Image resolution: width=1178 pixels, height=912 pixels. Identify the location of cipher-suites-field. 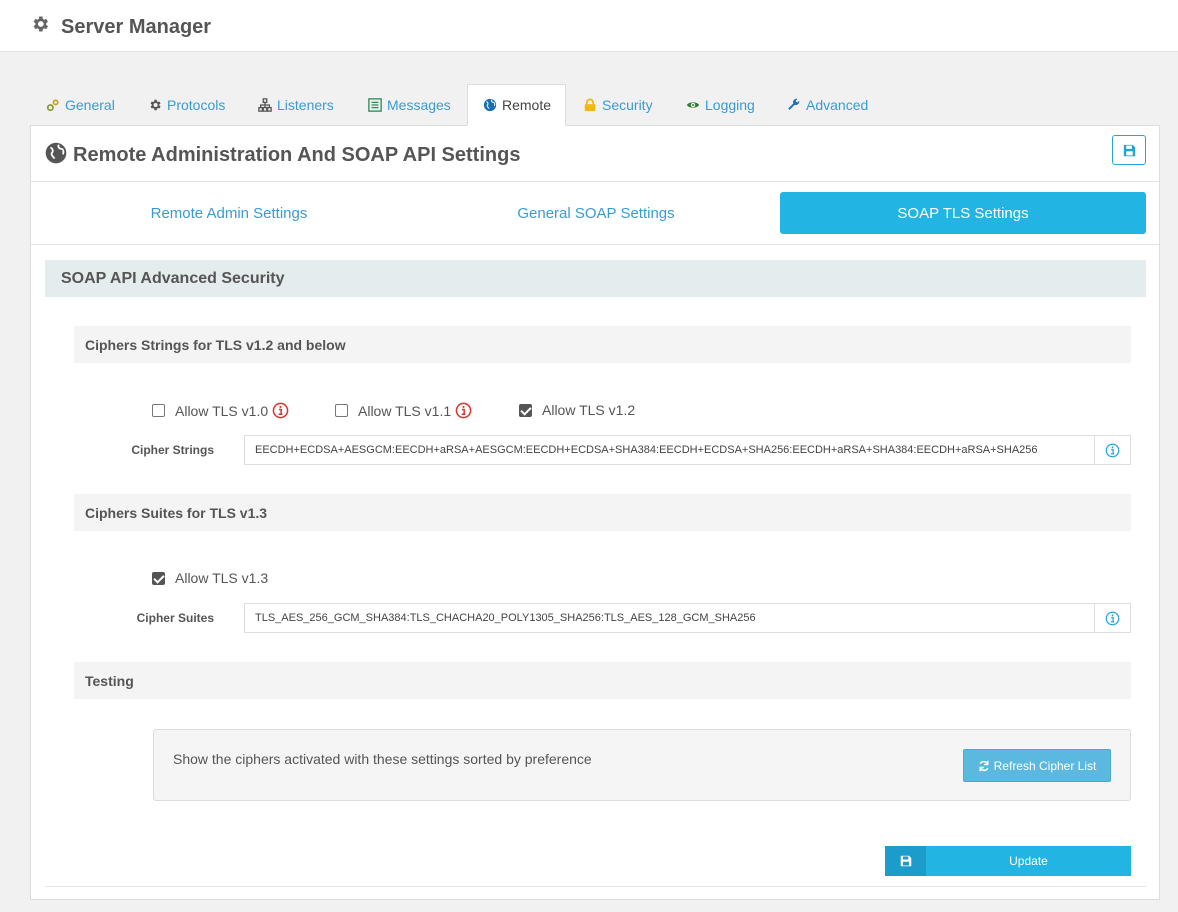
(687, 618).